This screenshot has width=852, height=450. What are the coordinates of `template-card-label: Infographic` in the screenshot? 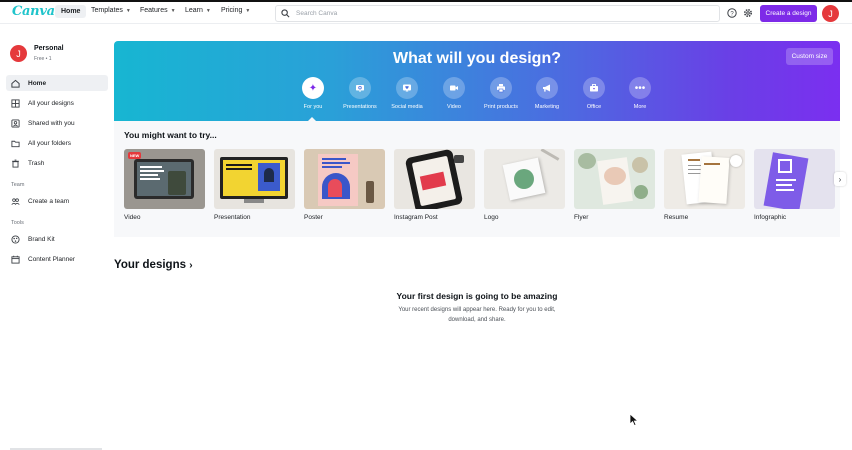 It's located at (770, 217).